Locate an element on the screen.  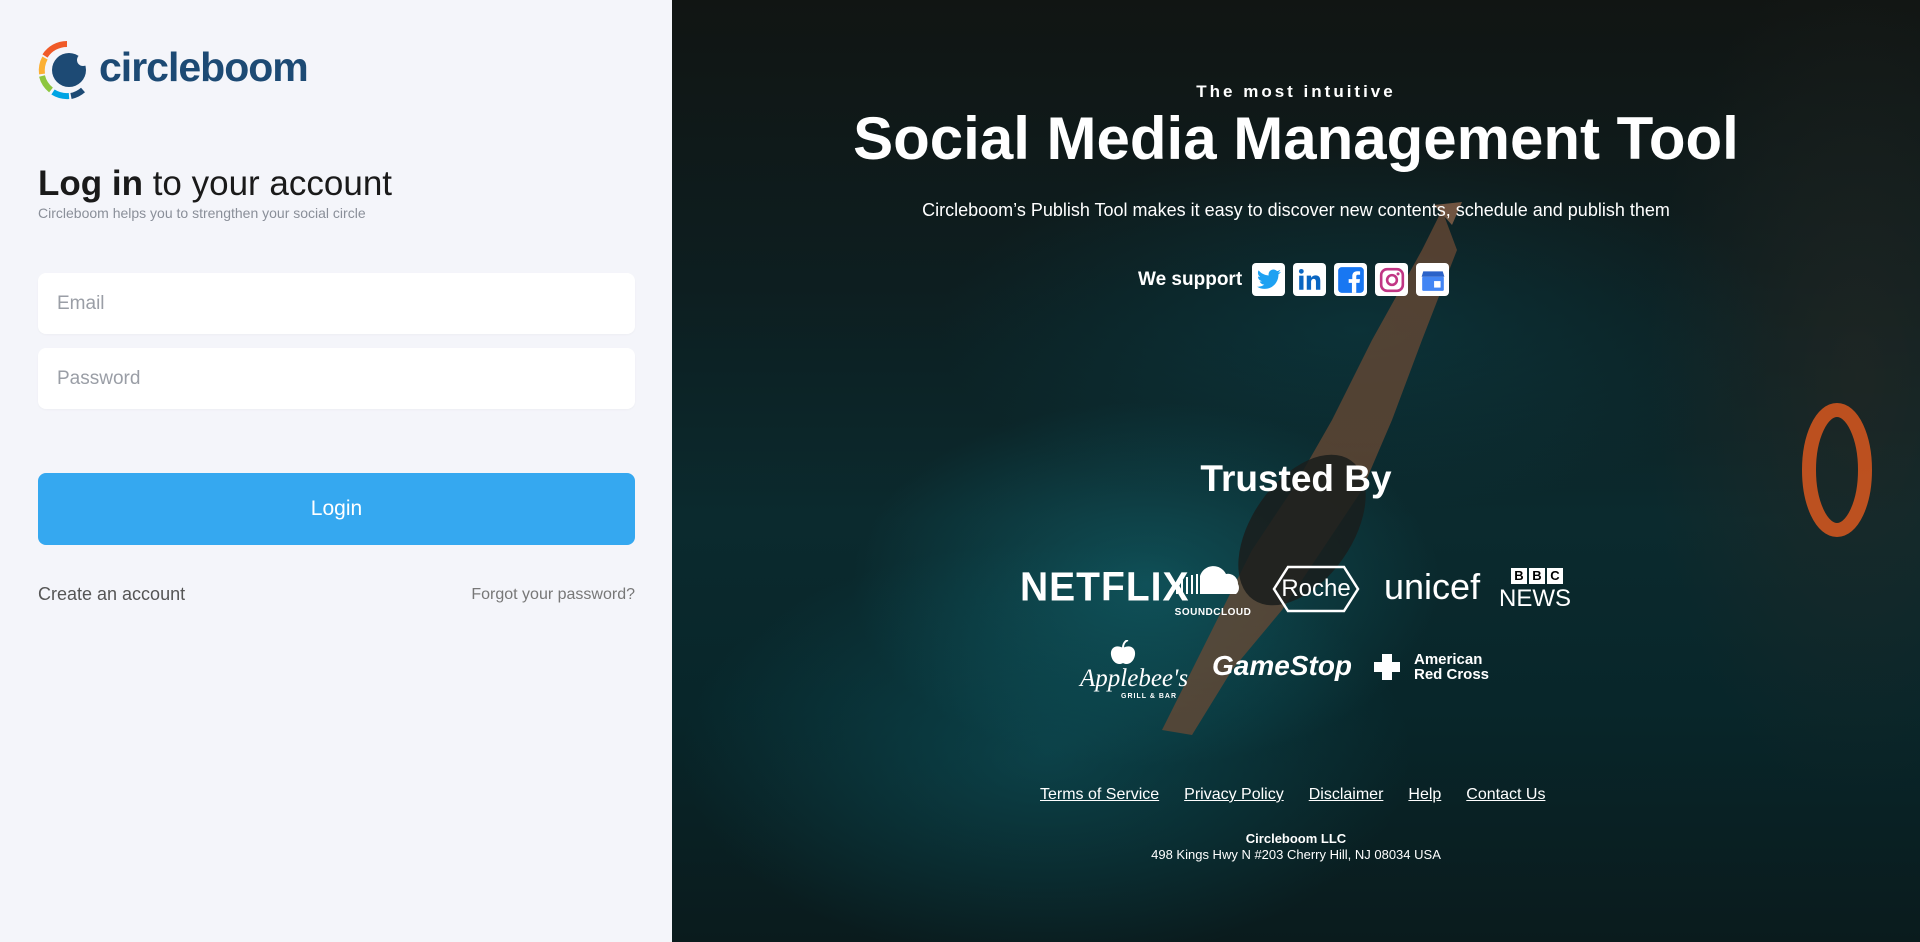
twitter-icon is located at coordinates (1269, 279).